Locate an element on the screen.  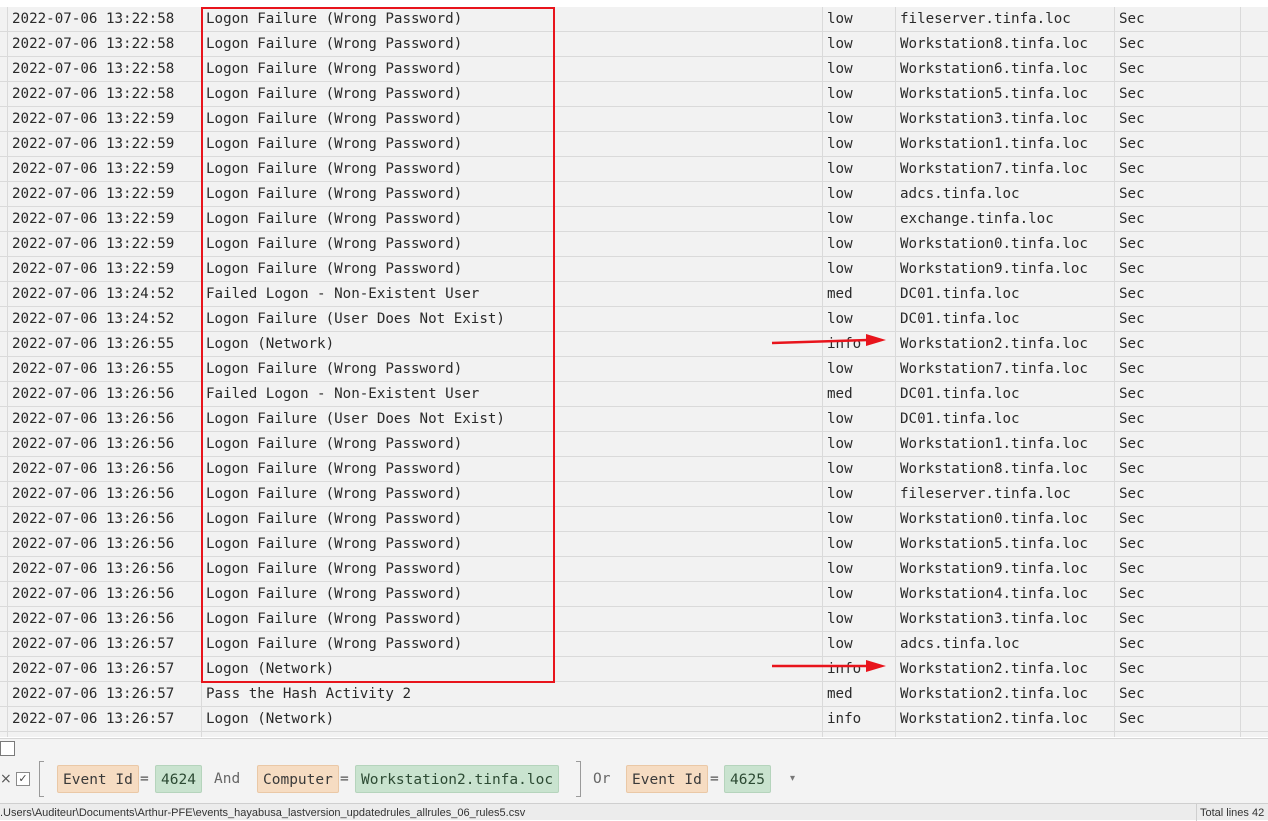
filter-value-chip: 4624 is located at coordinates (178, 779).